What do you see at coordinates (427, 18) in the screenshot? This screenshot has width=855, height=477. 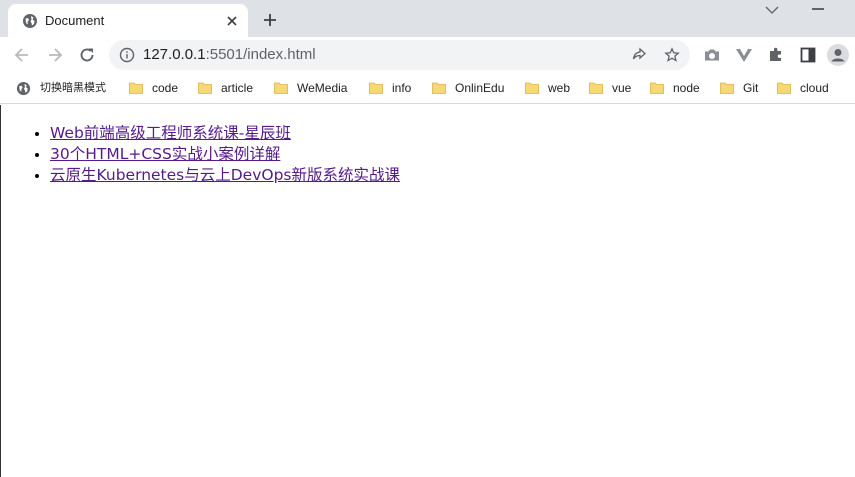 I see `tab-strip: Document` at bounding box center [427, 18].